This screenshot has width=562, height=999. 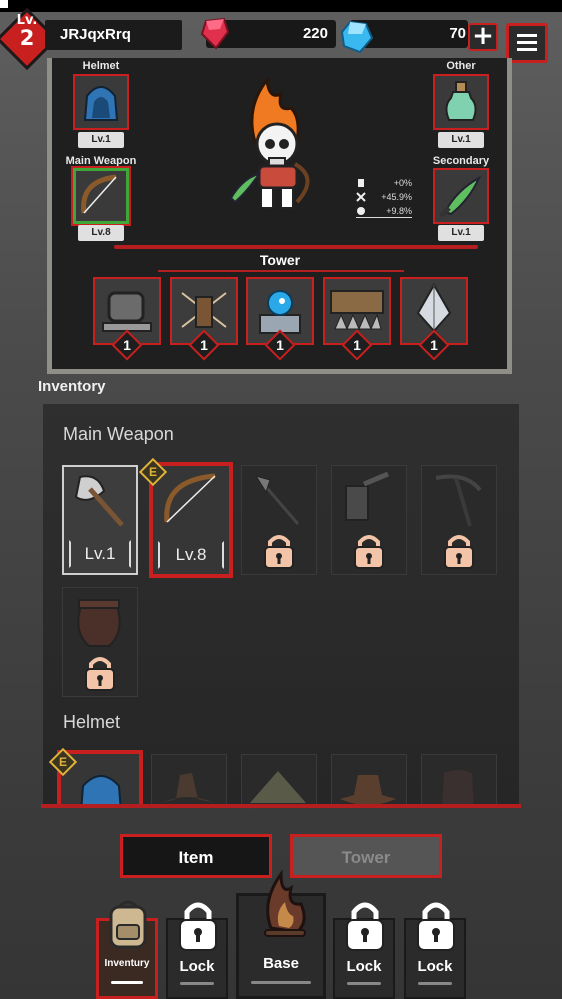 I want to click on mask-icon, so click(x=458, y=787).